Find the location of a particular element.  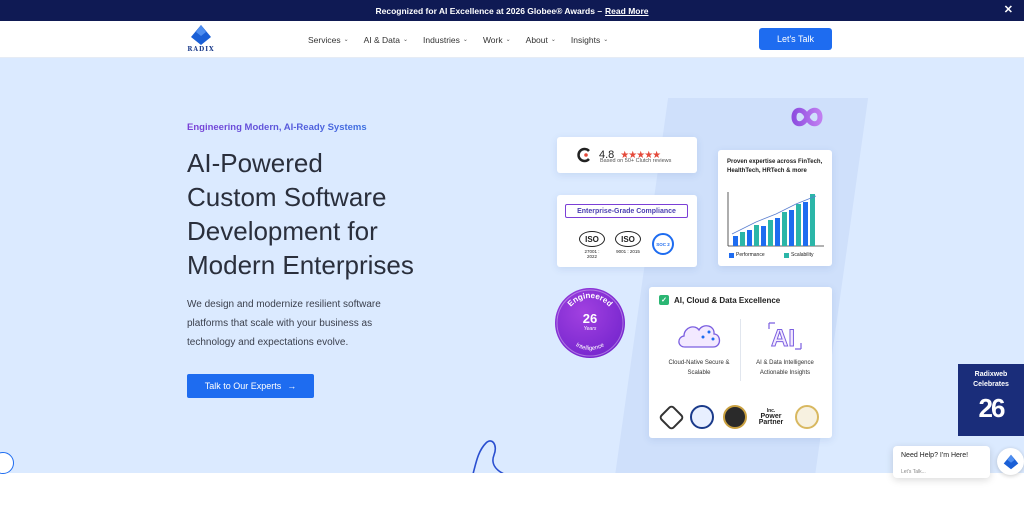

nav-insights: Insights ⌄ is located at coordinates (589, 40).